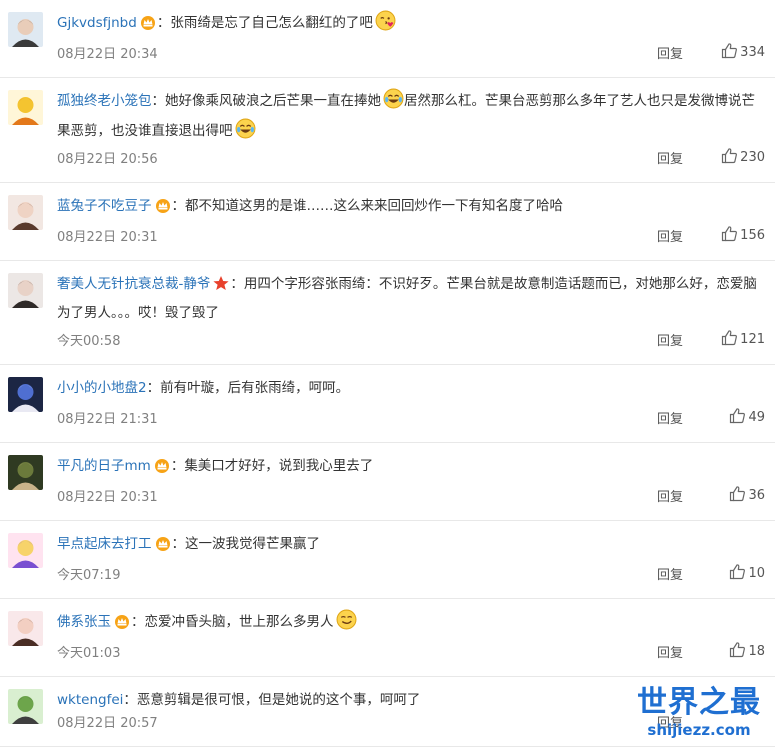 The height and width of the screenshot is (747, 775). What do you see at coordinates (756, 417) in the screenshot?
I see `like-count: 49` at bounding box center [756, 417].